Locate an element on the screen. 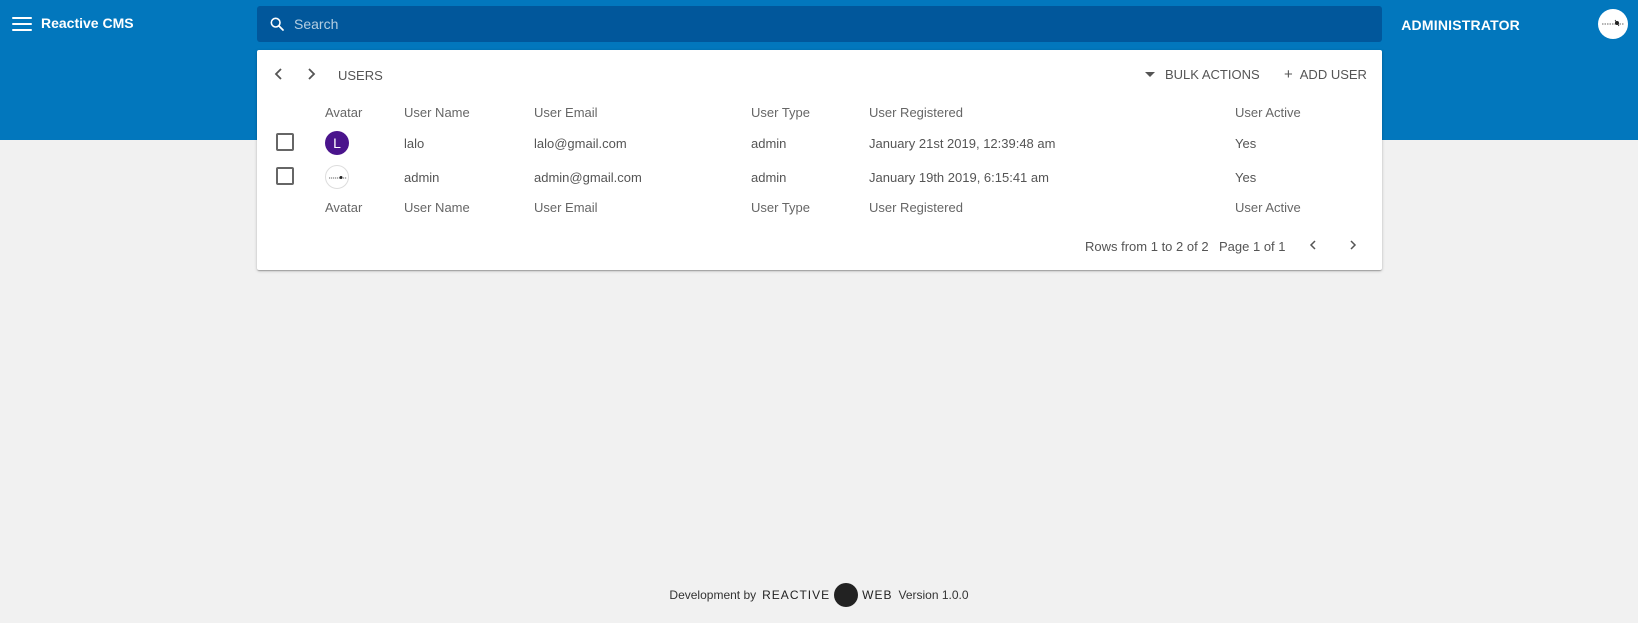 Image resolution: width=1638 pixels, height=623 pixels. search-input is located at coordinates (824, 24).